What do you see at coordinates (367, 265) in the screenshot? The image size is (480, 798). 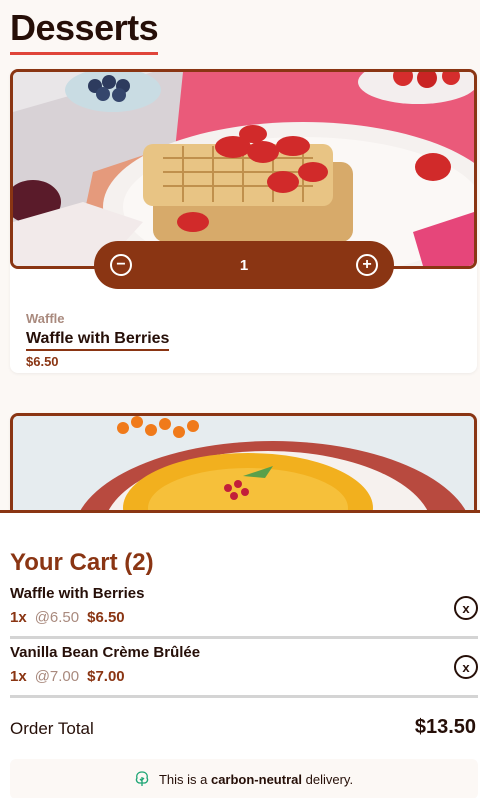 I see `increment-button: +` at bounding box center [367, 265].